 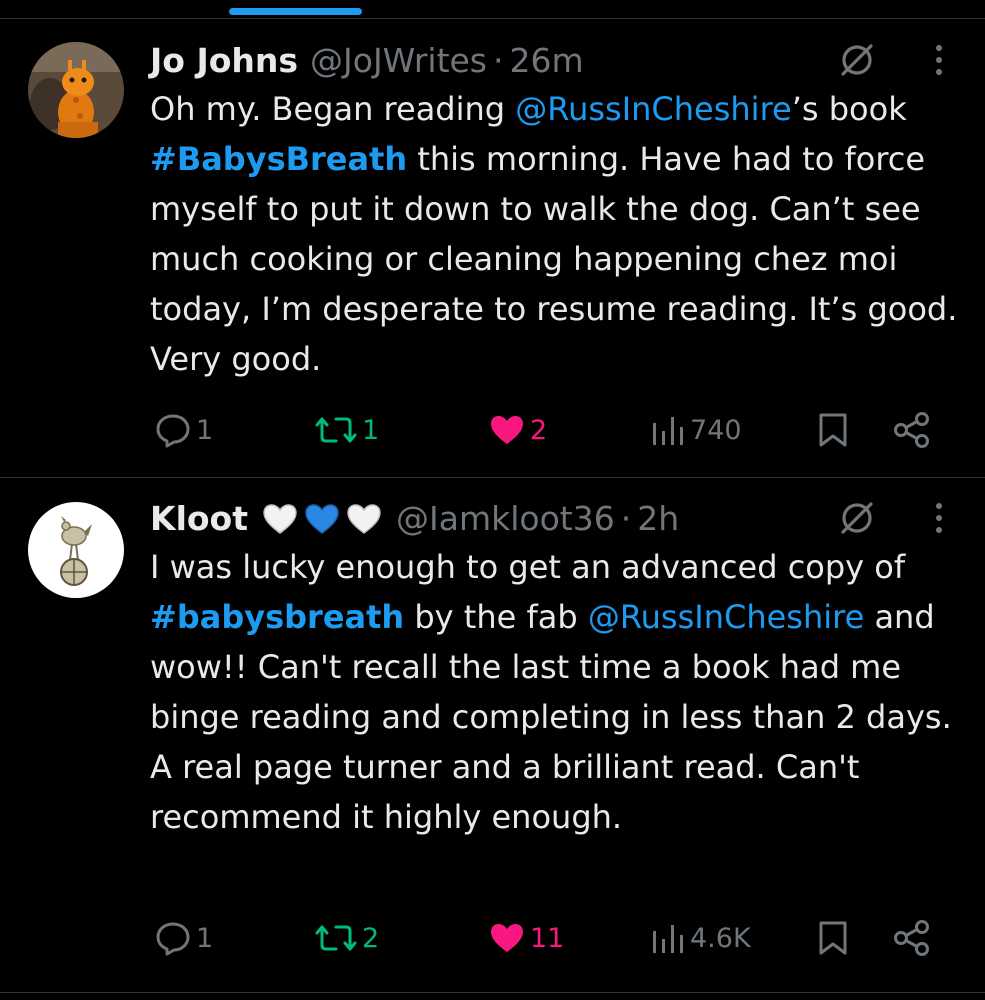 I want to click on author-handle: @Iamkloot36, so click(x=505, y=518).